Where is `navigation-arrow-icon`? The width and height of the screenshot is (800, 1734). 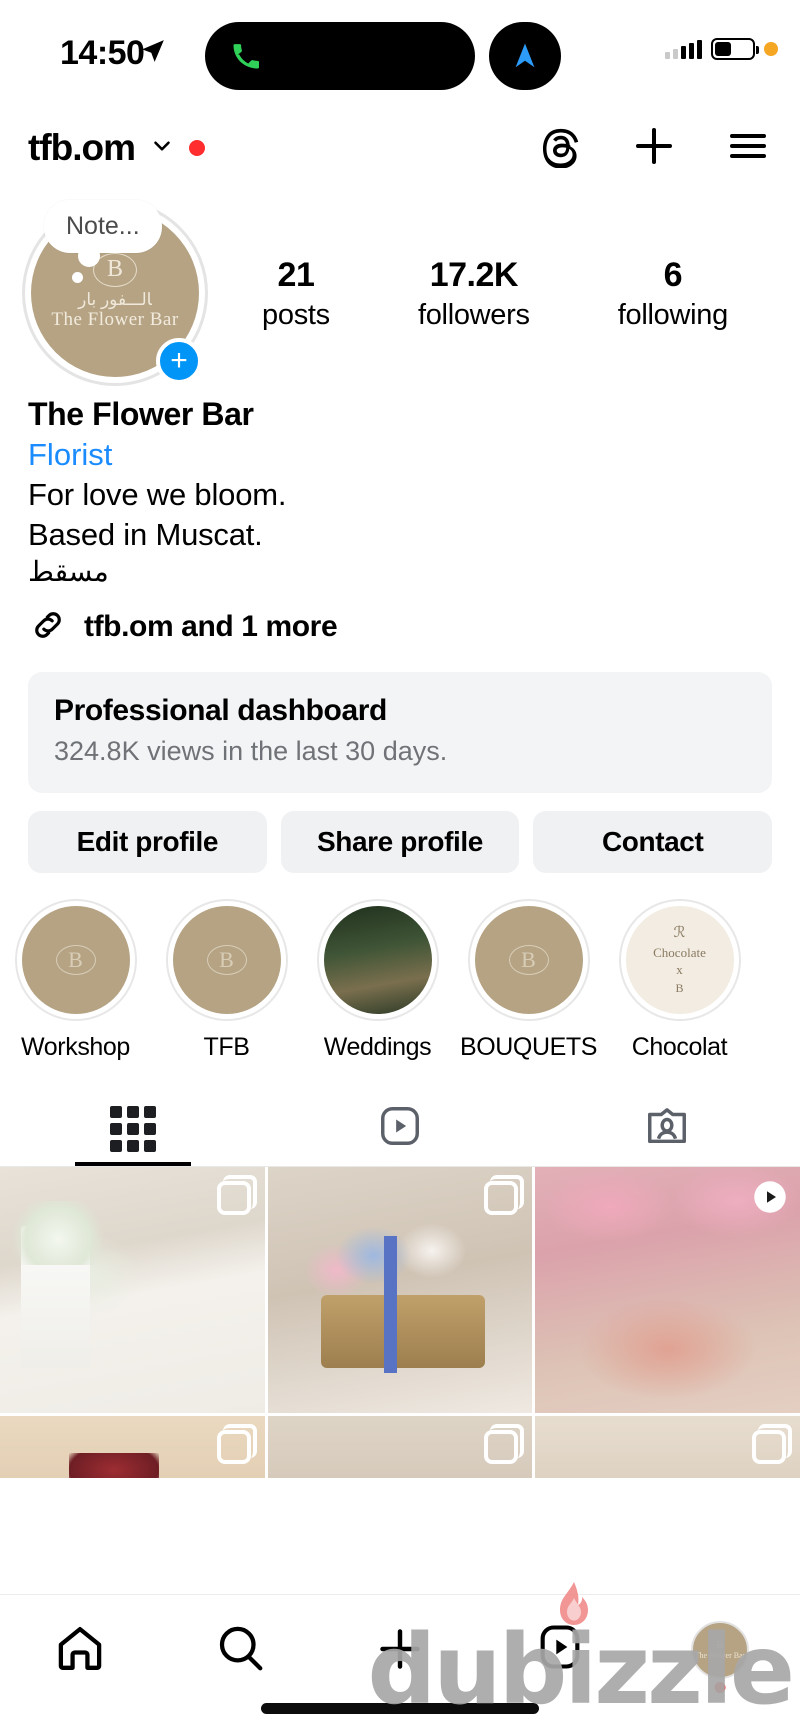 navigation-arrow-icon is located at coordinates (525, 55).